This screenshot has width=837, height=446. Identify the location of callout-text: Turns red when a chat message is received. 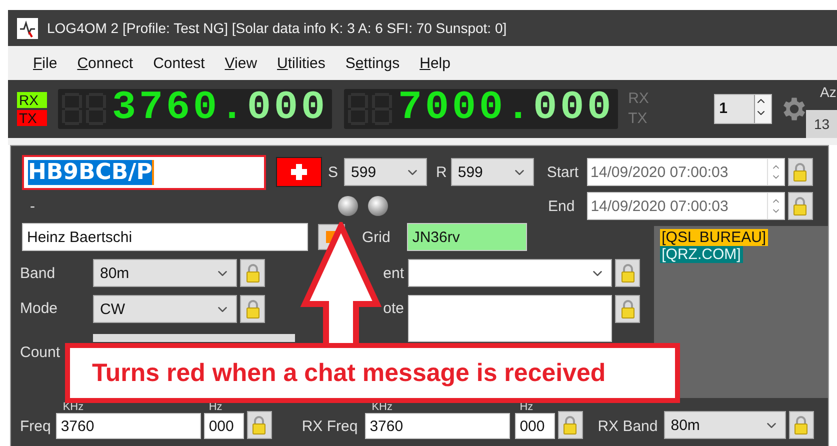
(349, 373).